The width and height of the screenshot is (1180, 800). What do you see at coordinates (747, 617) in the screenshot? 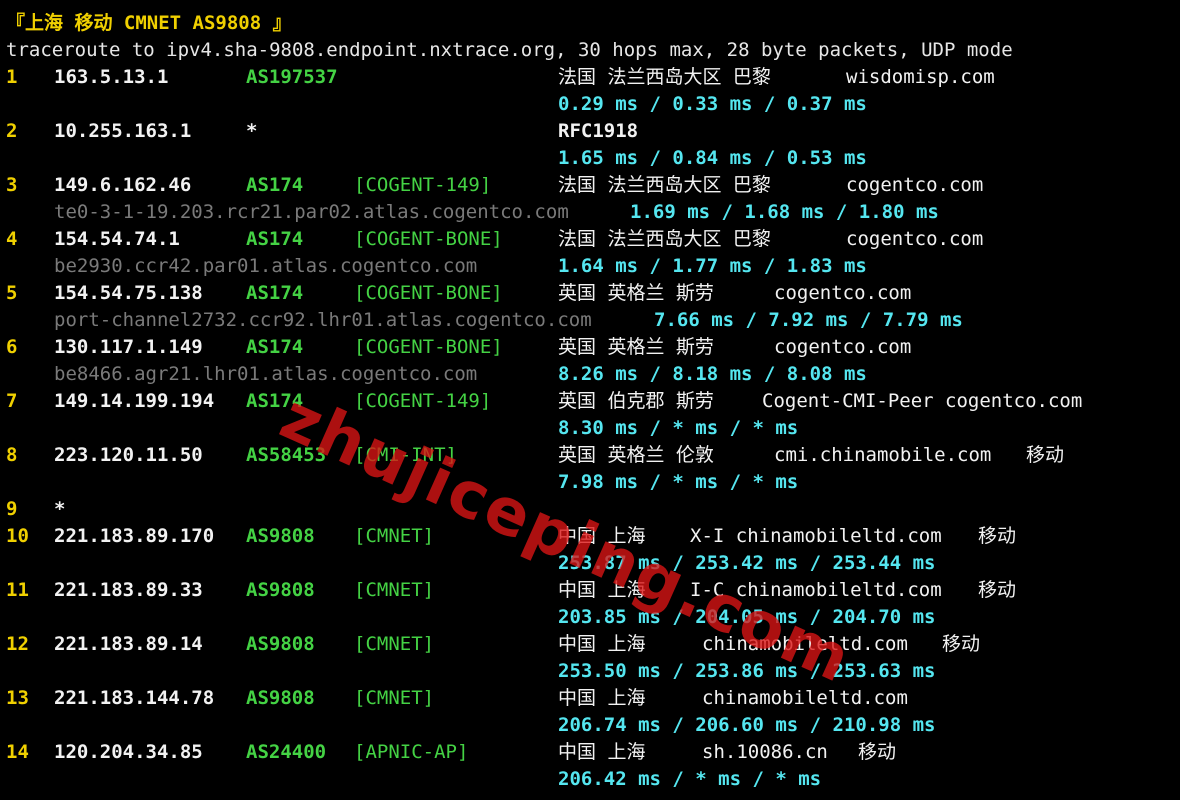
I see `hop-rtt: 203.85 ms / 204.05 ms / 204.70 ms` at bounding box center [747, 617].